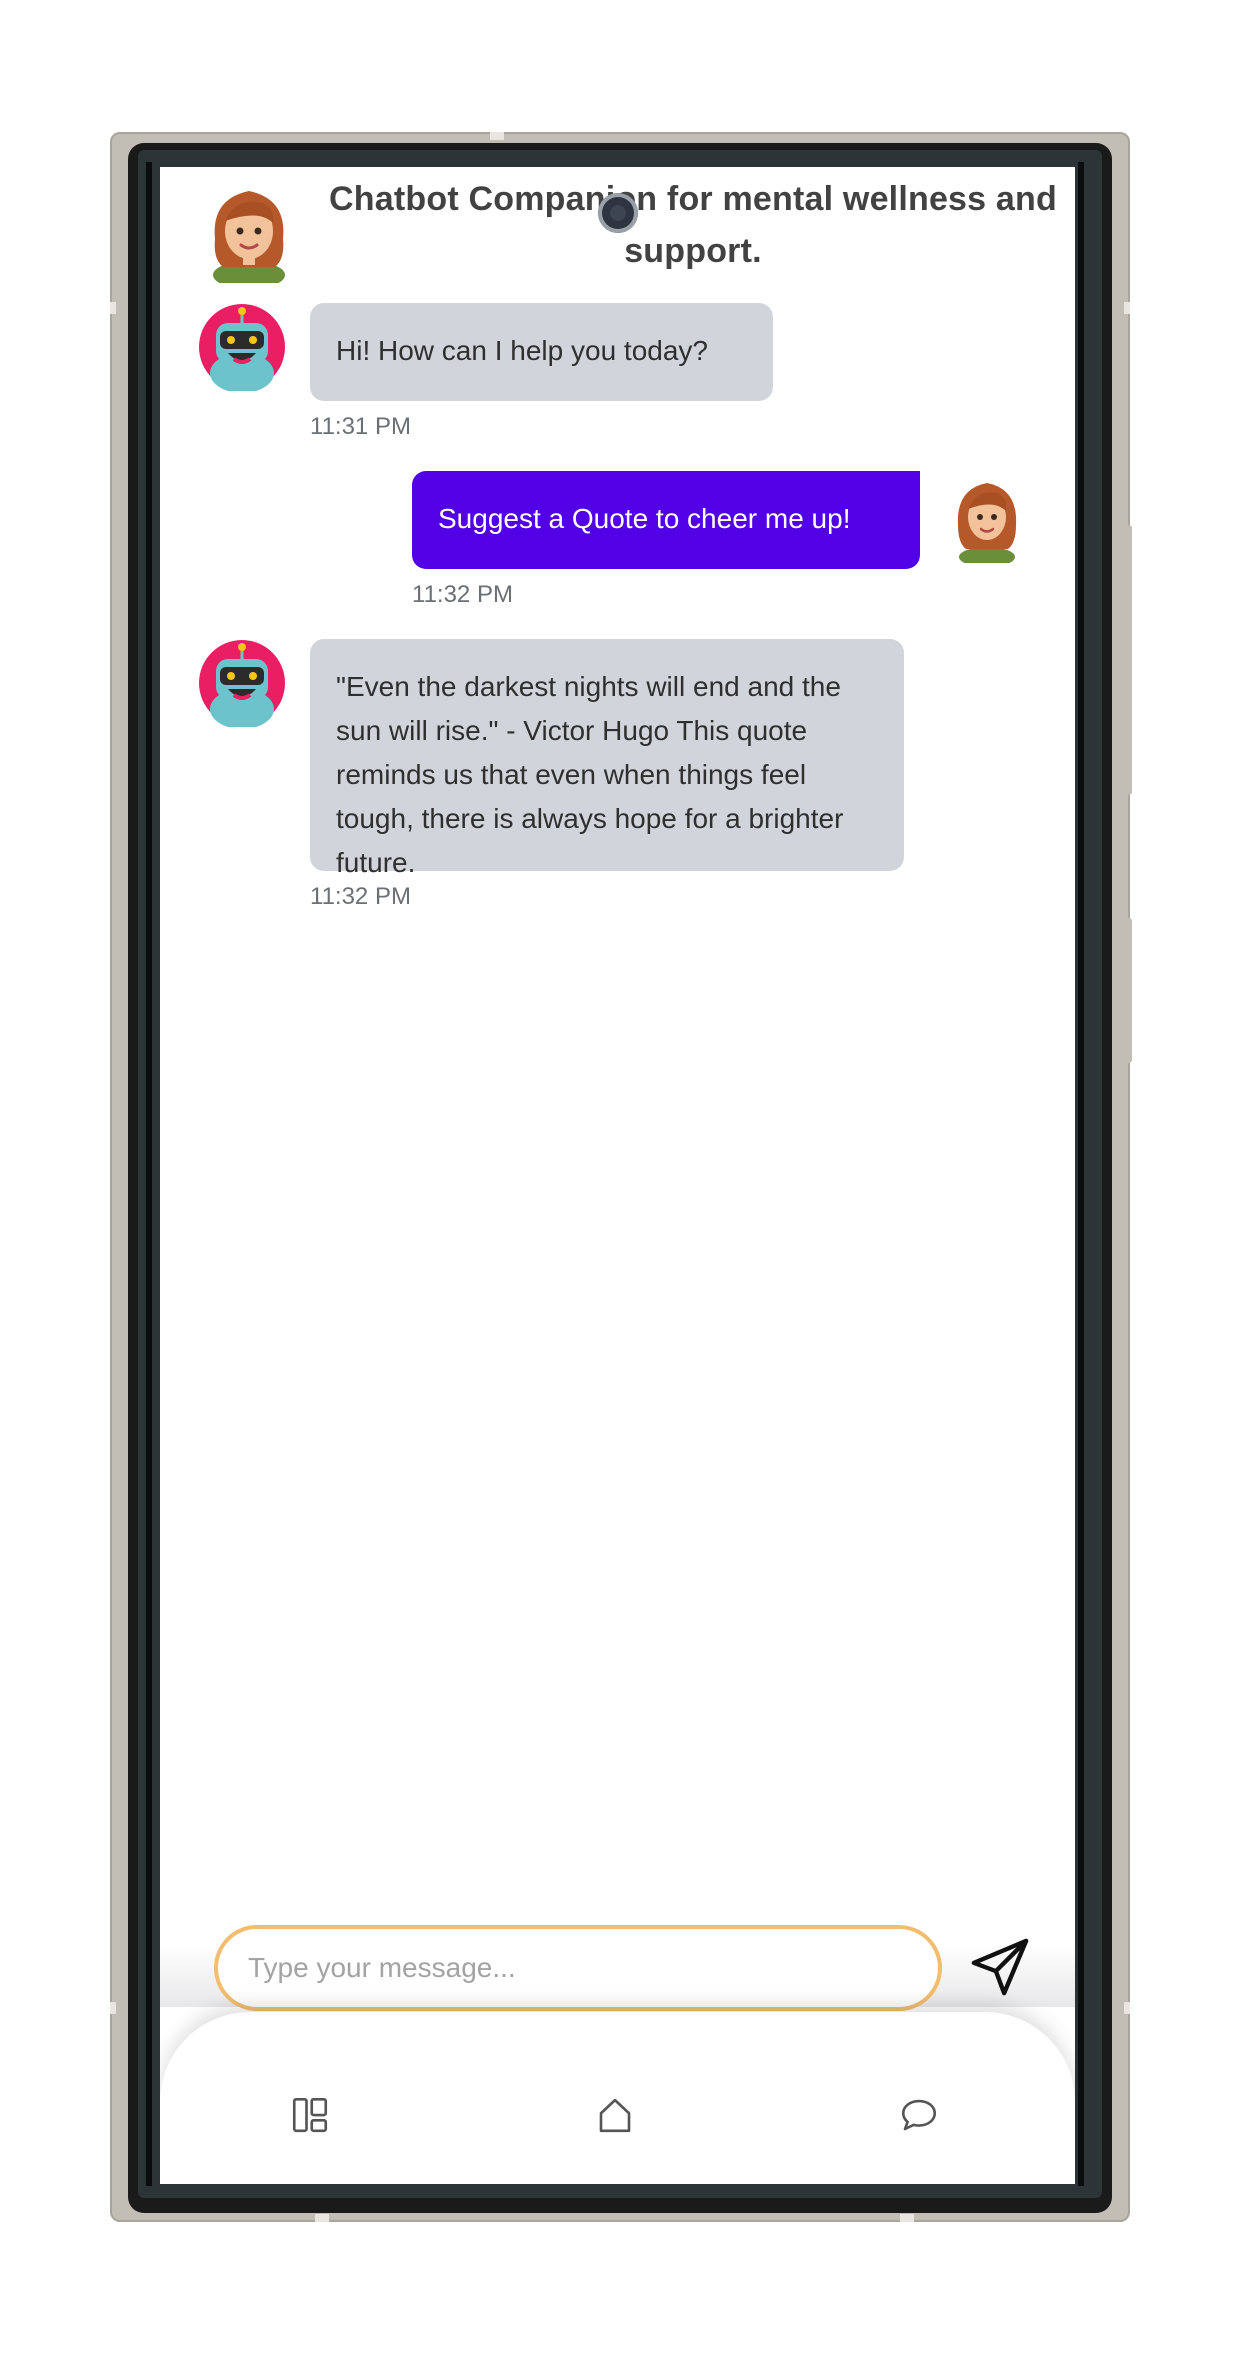  What do you see at coordinates (578, 1968) in the screenshot?
I see `message-input` at bounding box center [578, 1968].